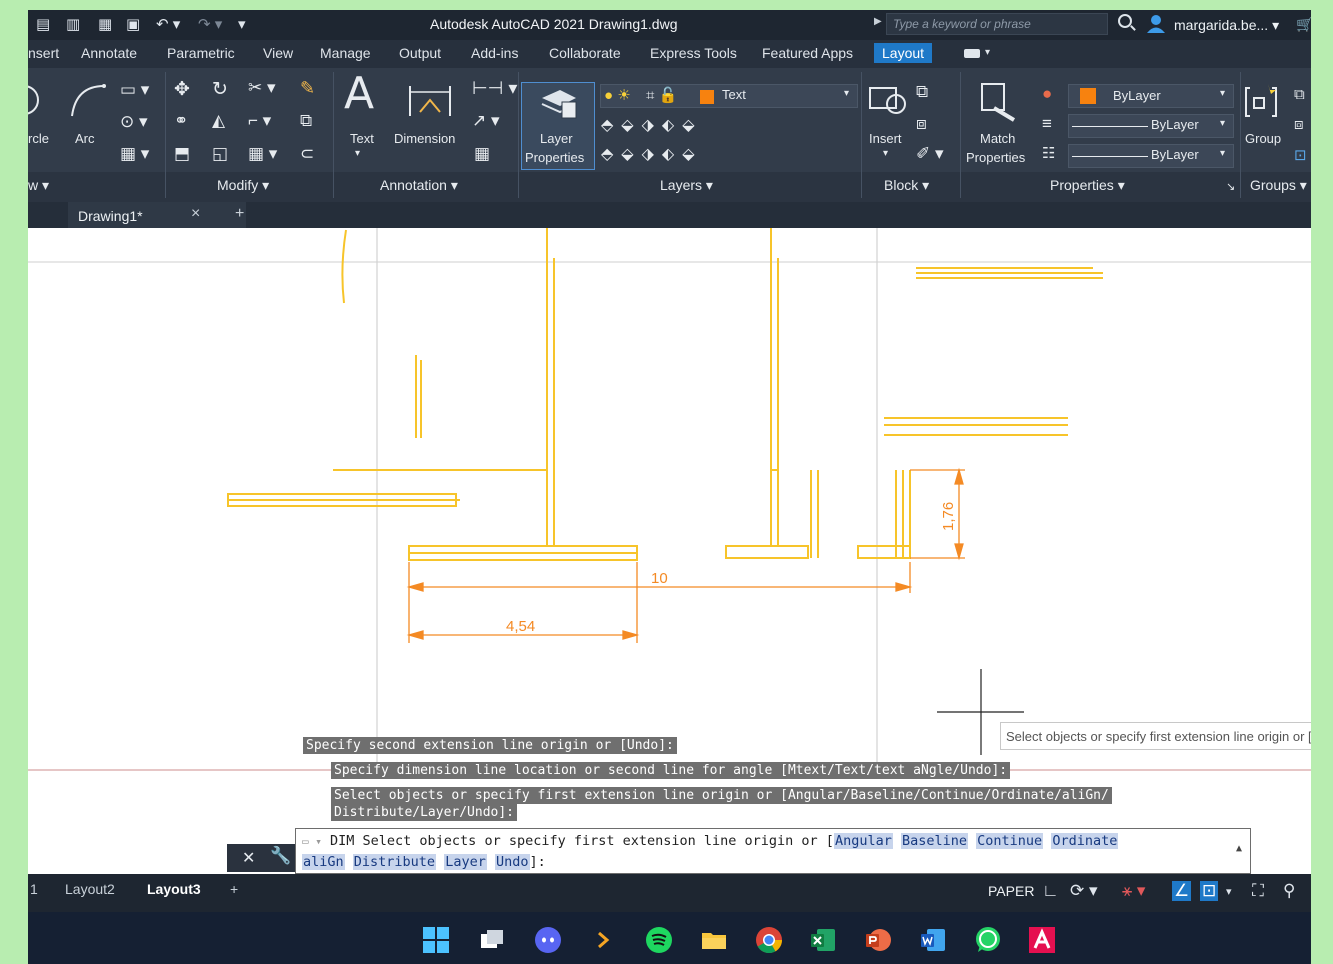 The width and height of the screenshot is (1333, 964). What do you see at coordinates (1048, 153) in the screenshot?
I see `linetype-icon: ☷` at bounding box center [1048, 153].